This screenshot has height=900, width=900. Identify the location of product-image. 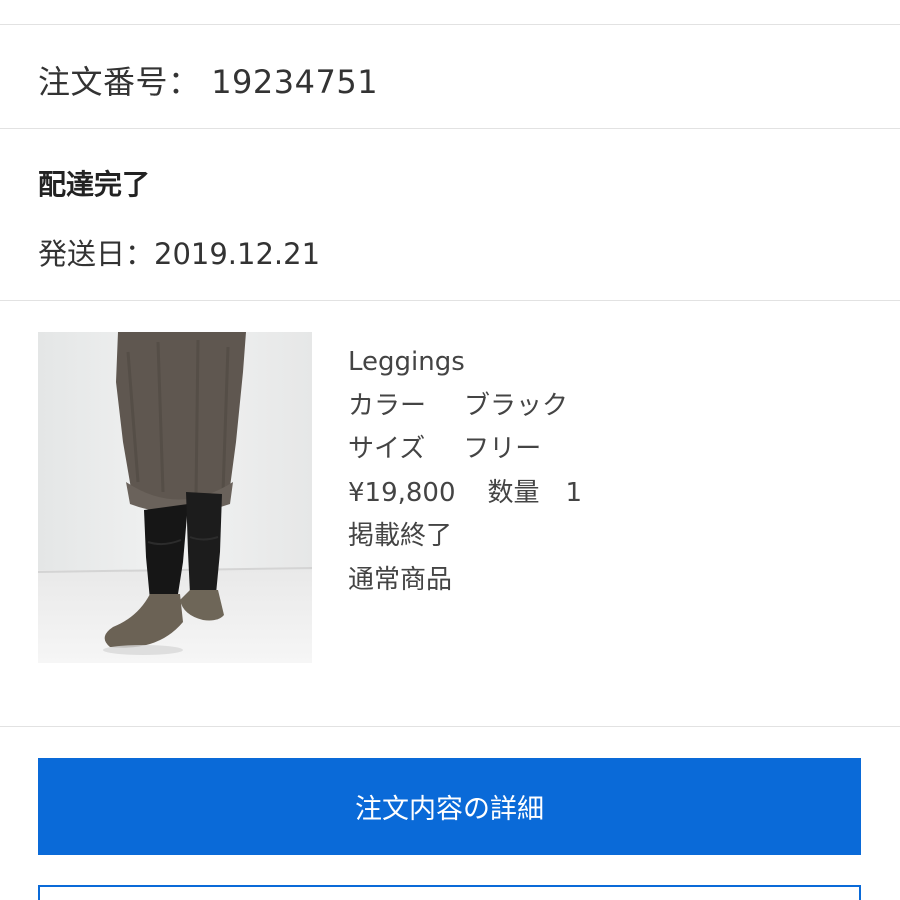
(175, 497).